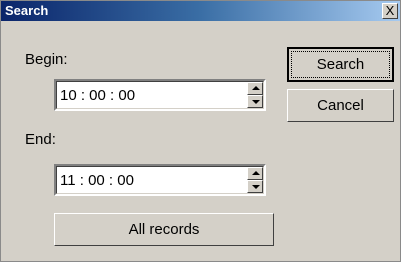 The height and width of the screenshot is (262, 401). What do you see at coordinates (40, 139) in the screenshot?
I see `end-label: End:` at bounding box center [40, 139].